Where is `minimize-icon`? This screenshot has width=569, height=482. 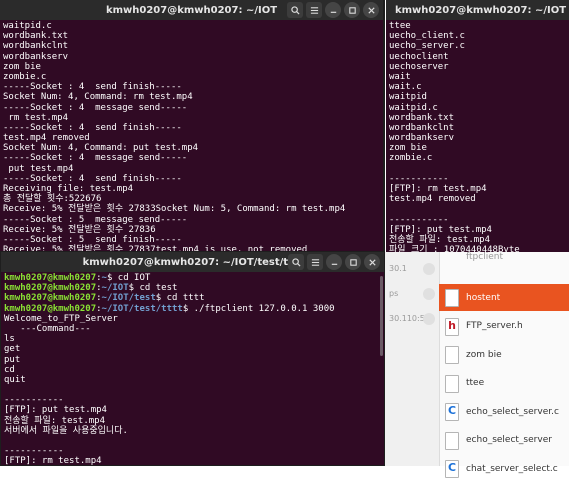 minimize-icon is located at coordinates (334, 264).